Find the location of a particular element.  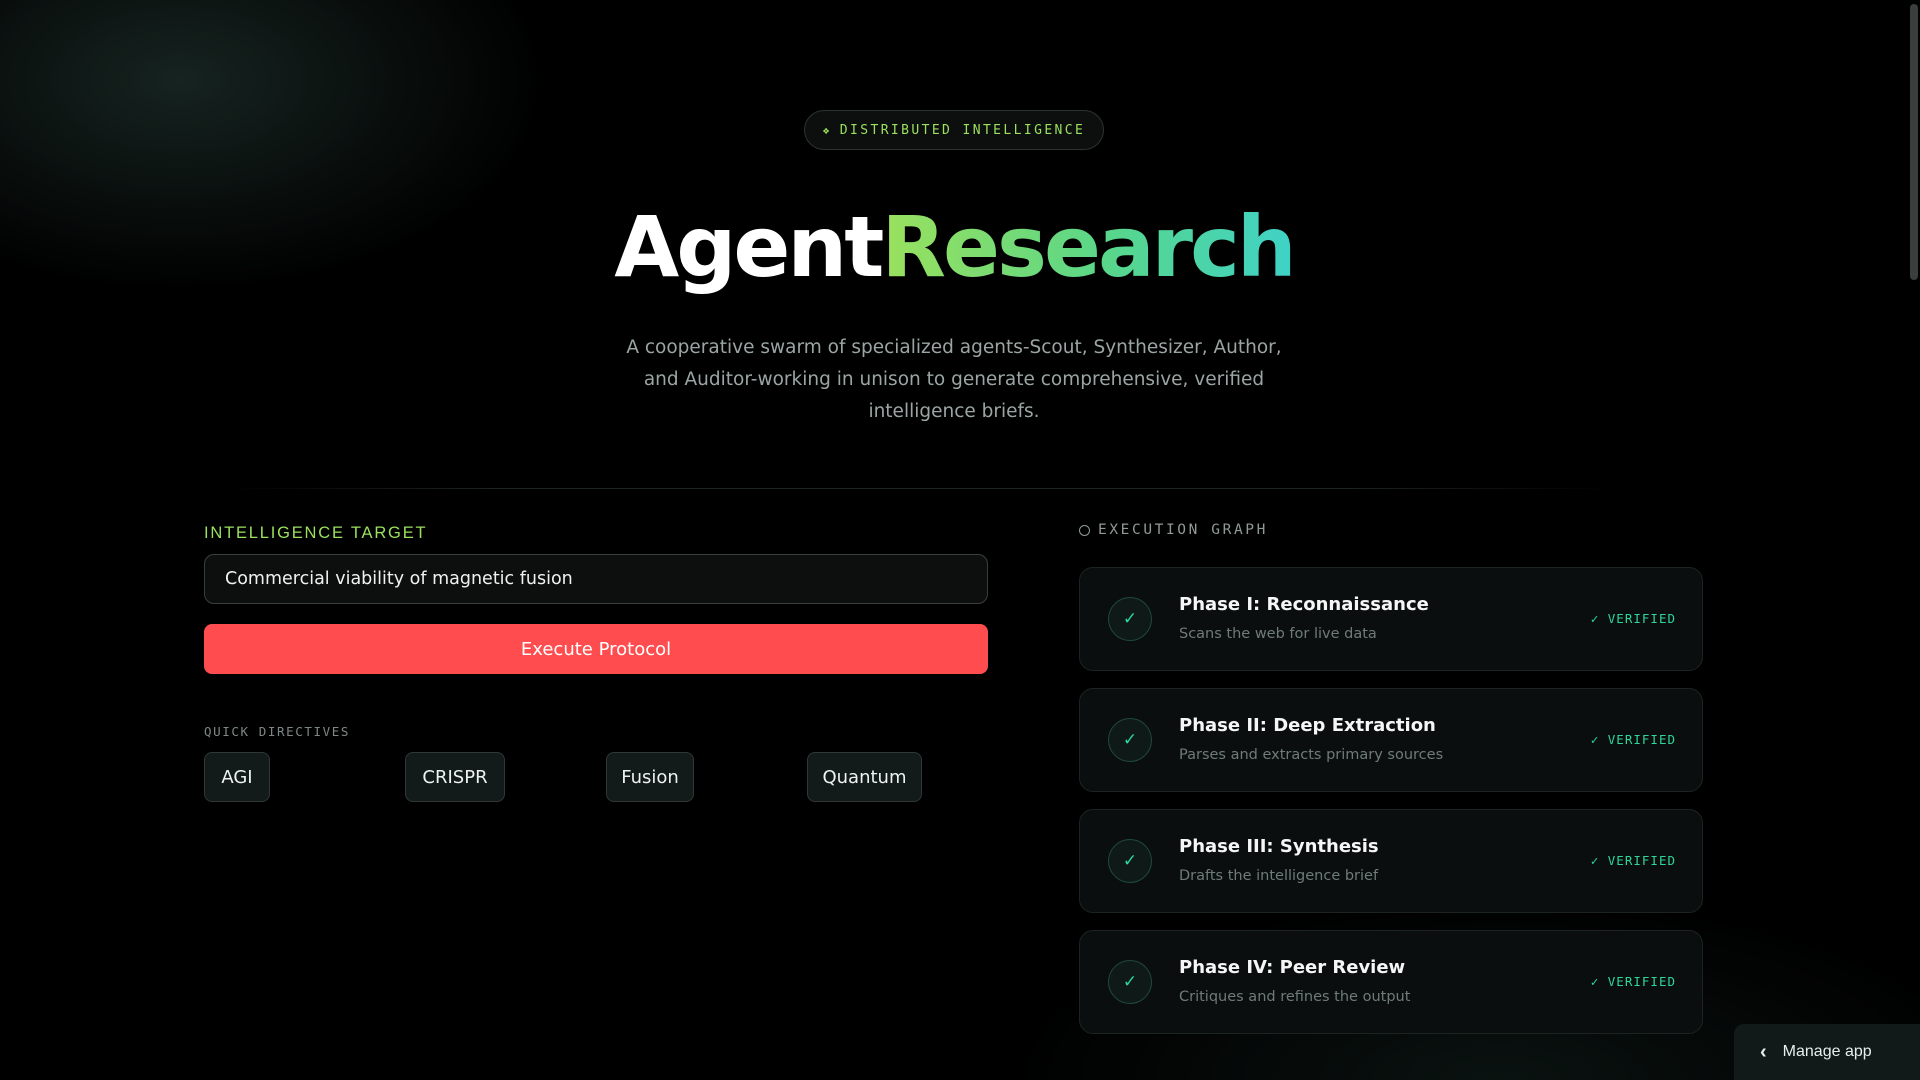

phase-title: Phase II: Deep Extraction is located at coordinates (1307, 725).